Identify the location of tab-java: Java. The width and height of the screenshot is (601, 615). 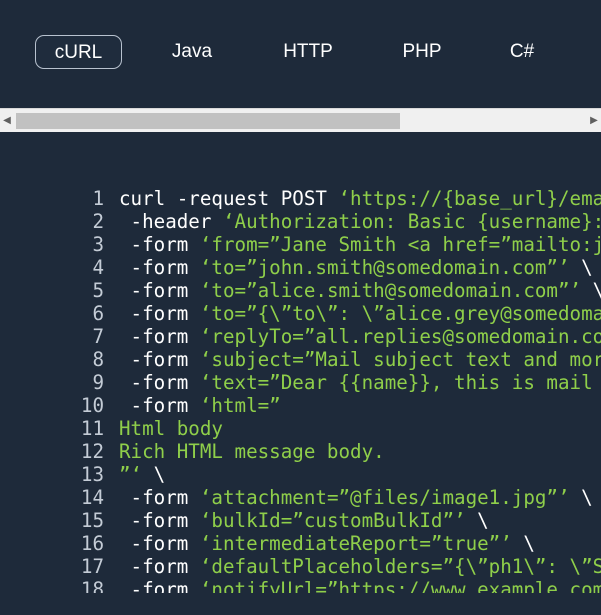
(192, 52).